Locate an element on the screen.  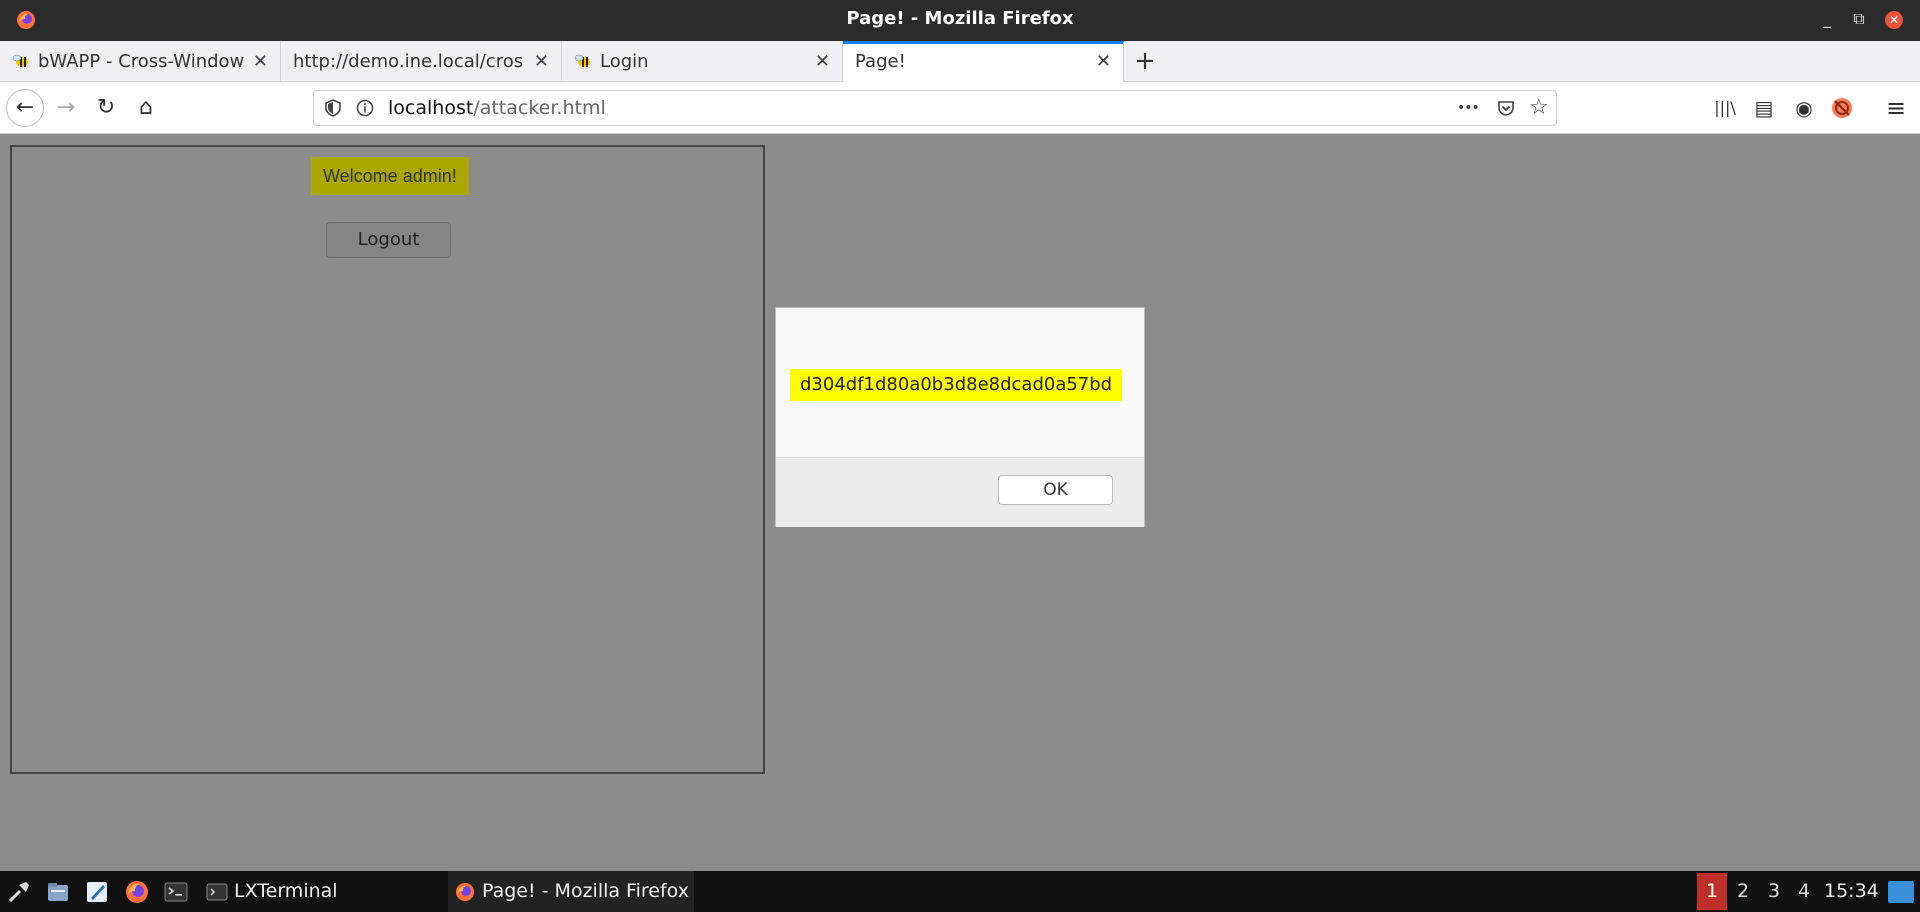
sidebar-icon: ▤ is located at coordinates (1764, 108).